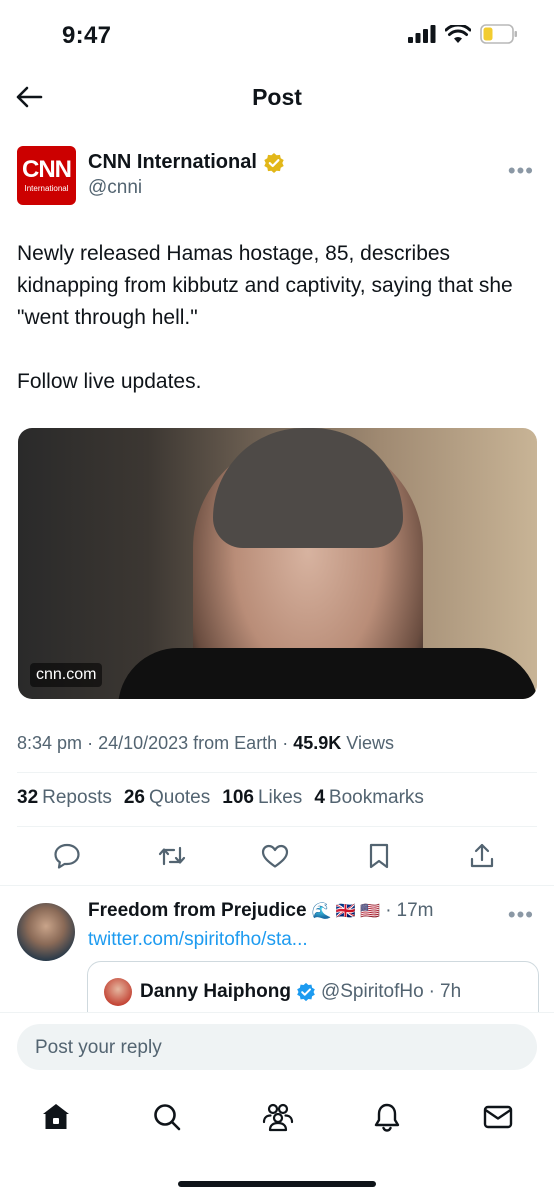 The image size is (554, 1201). I want to click on status-icons, so click(463, 34).